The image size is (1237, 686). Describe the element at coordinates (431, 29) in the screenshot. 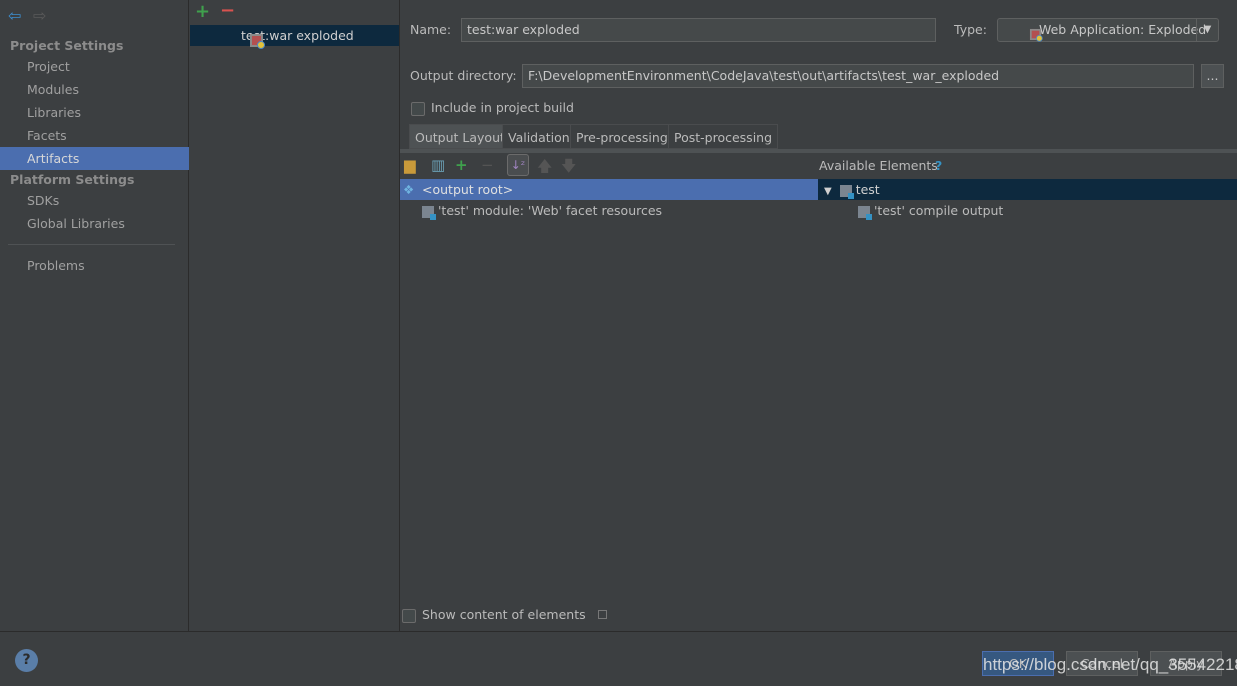

I see `name-label: Name:` at that location.